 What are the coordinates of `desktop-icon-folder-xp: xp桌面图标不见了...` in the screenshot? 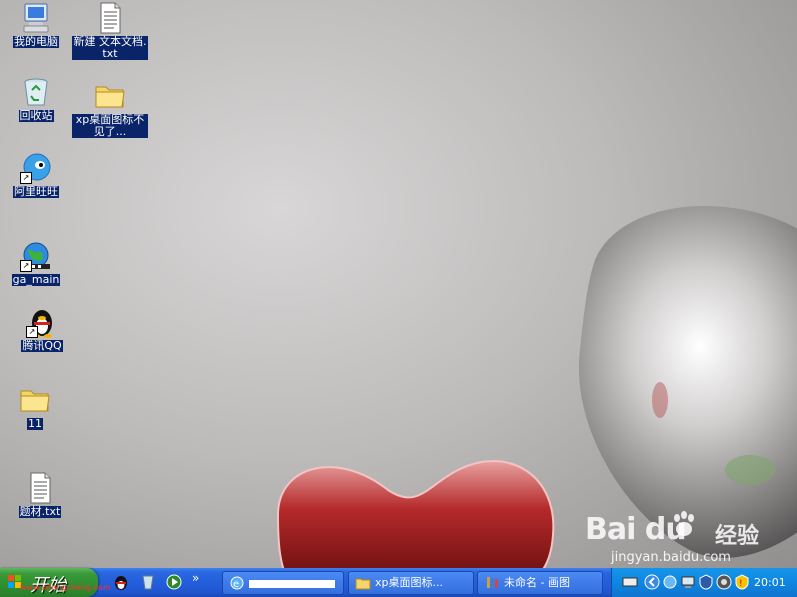 It's located at (110, 109).